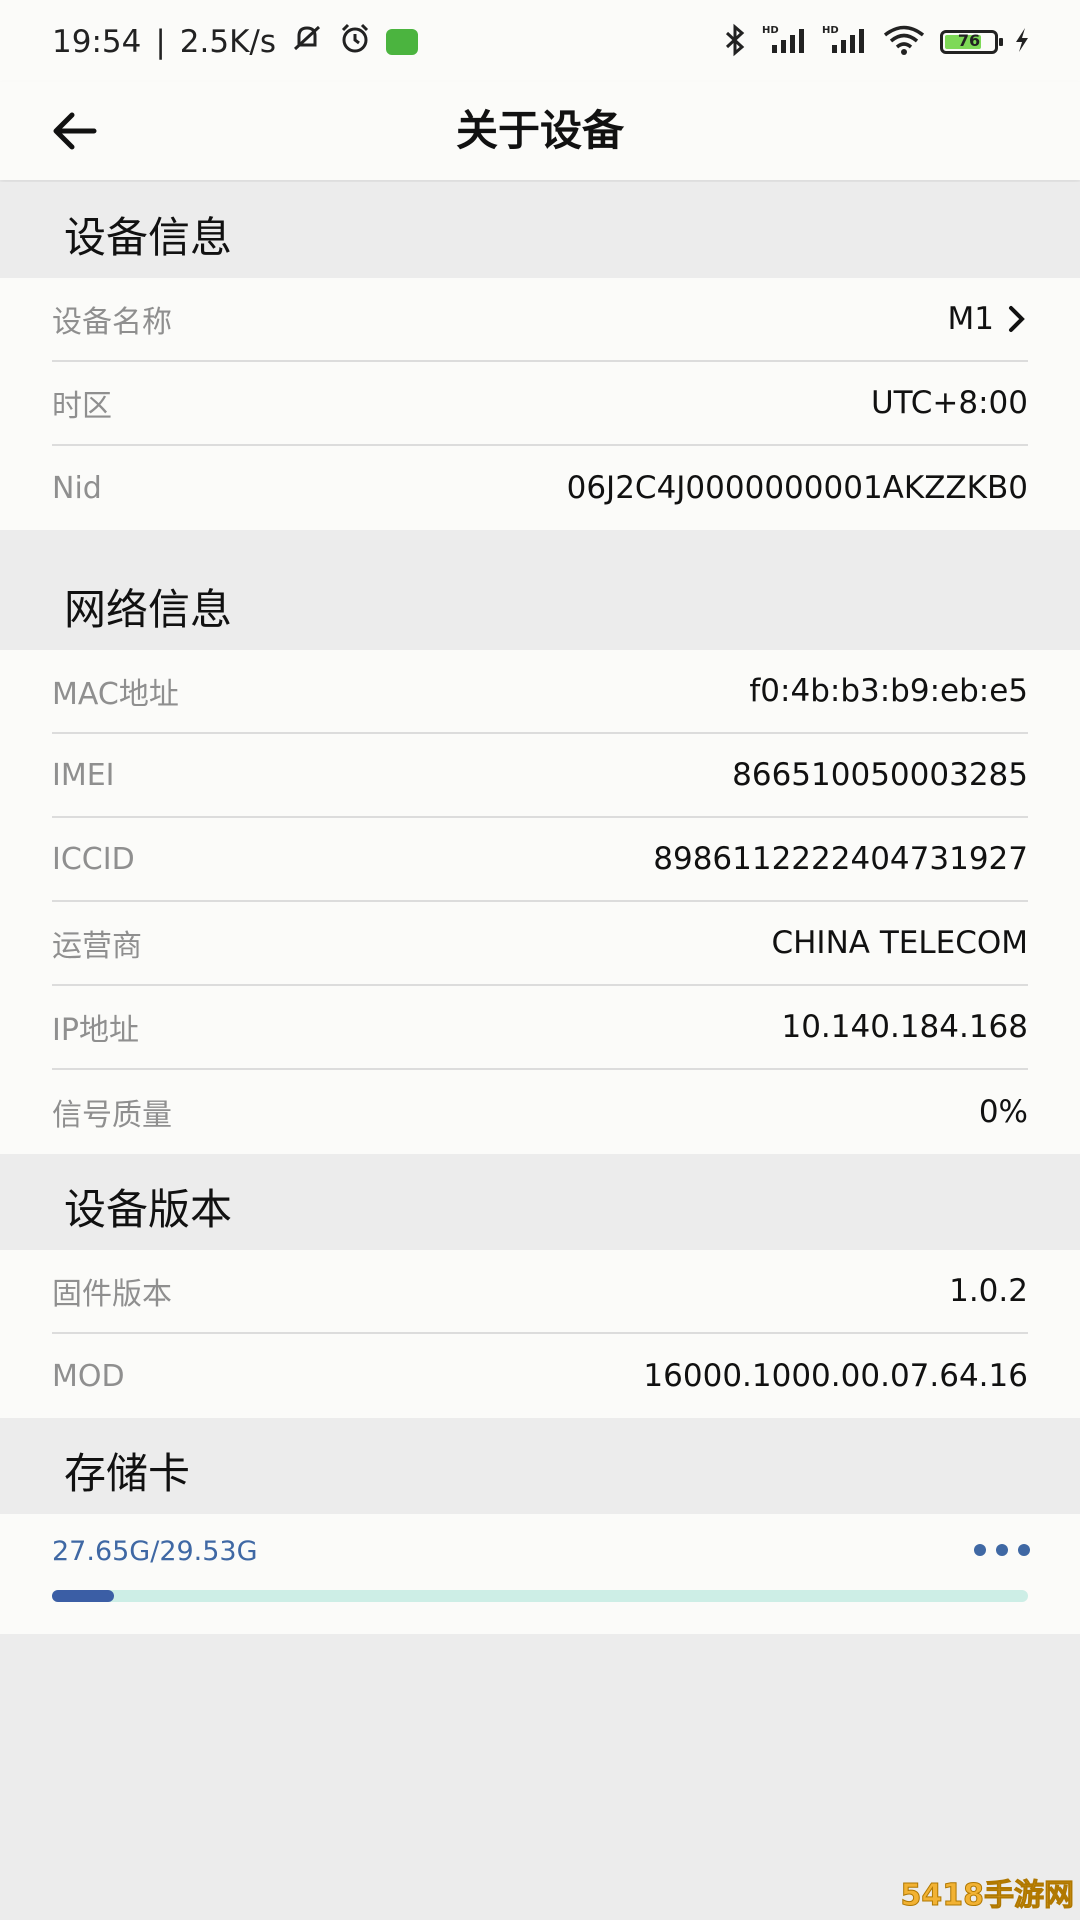 The image size is (1080, 1920). Describe the element at coordinates (970, 319) in the screenshot. I see `device-name-value: M1` at that location.